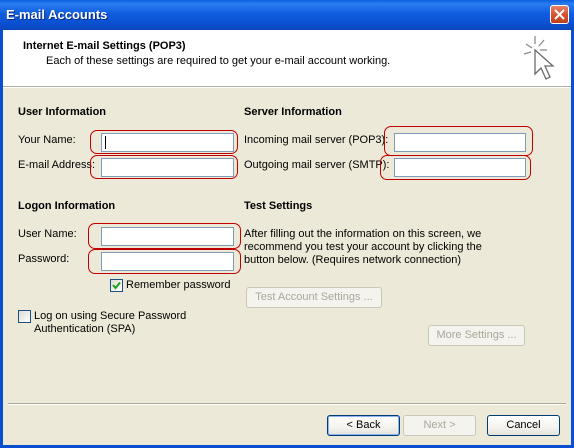  Describe the element at coordinates (24, 316) in the screenshot. I see `spa-checkbox` at that location.